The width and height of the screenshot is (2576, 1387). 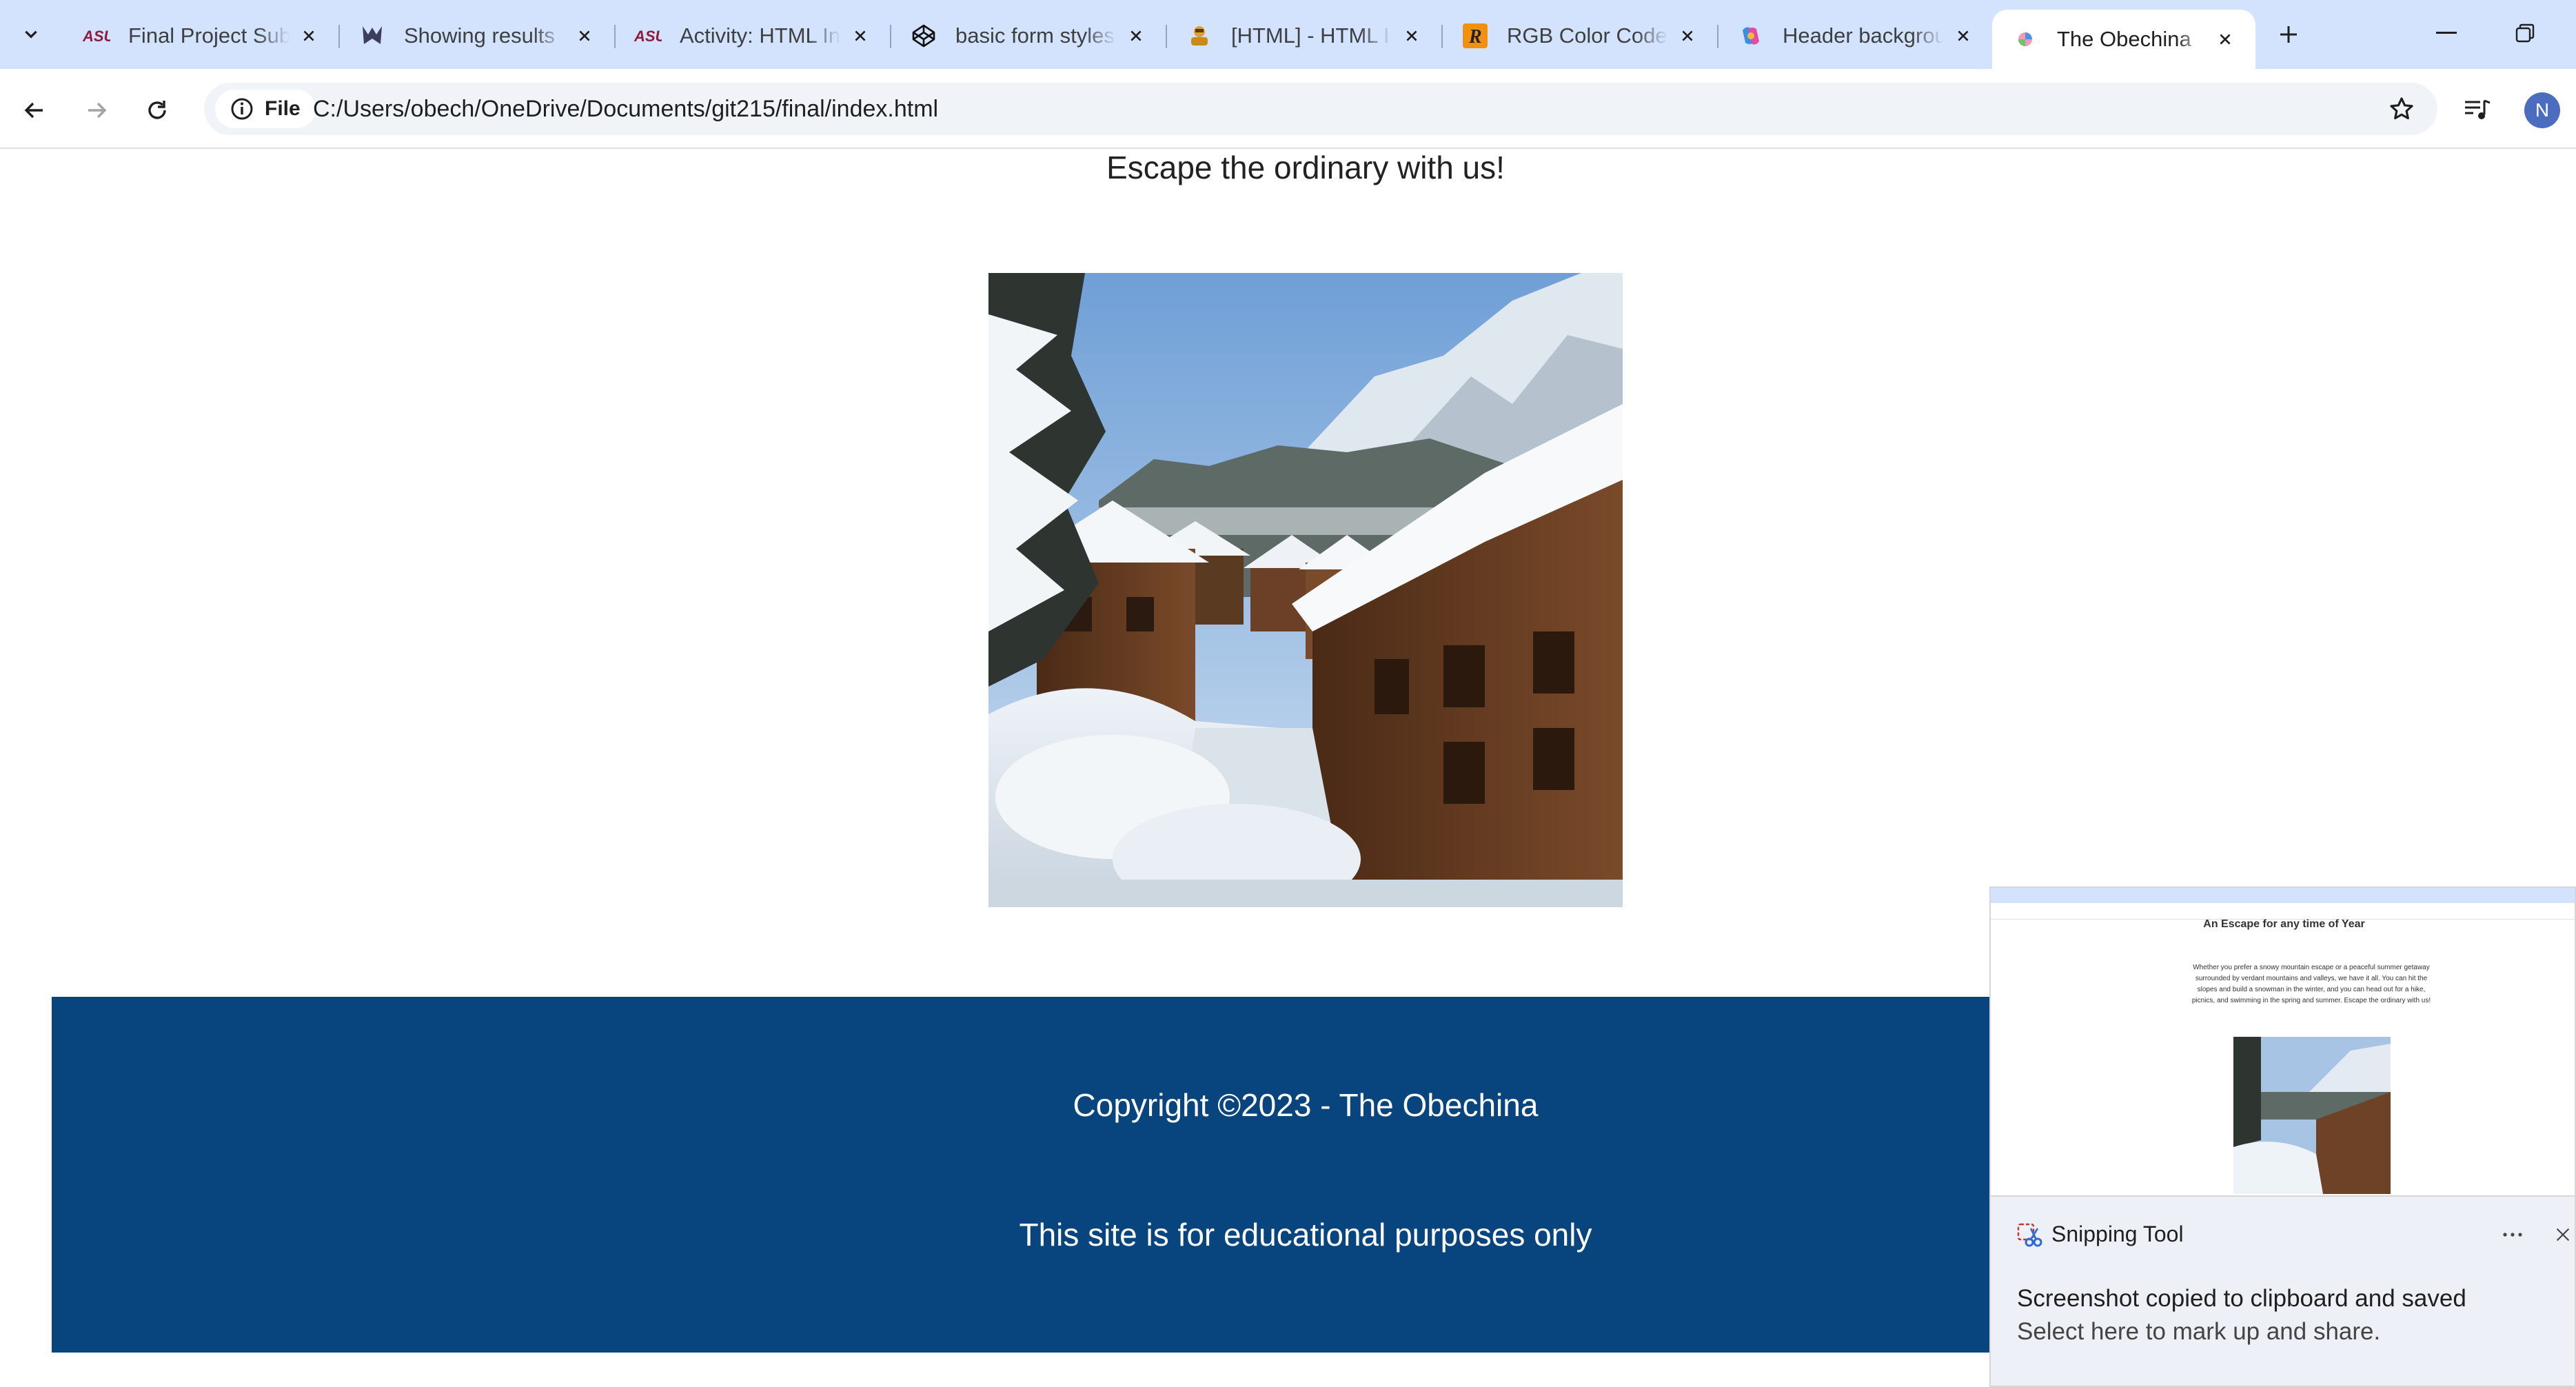 I want to click on media-controls-button, so click(x=2477, y=110).